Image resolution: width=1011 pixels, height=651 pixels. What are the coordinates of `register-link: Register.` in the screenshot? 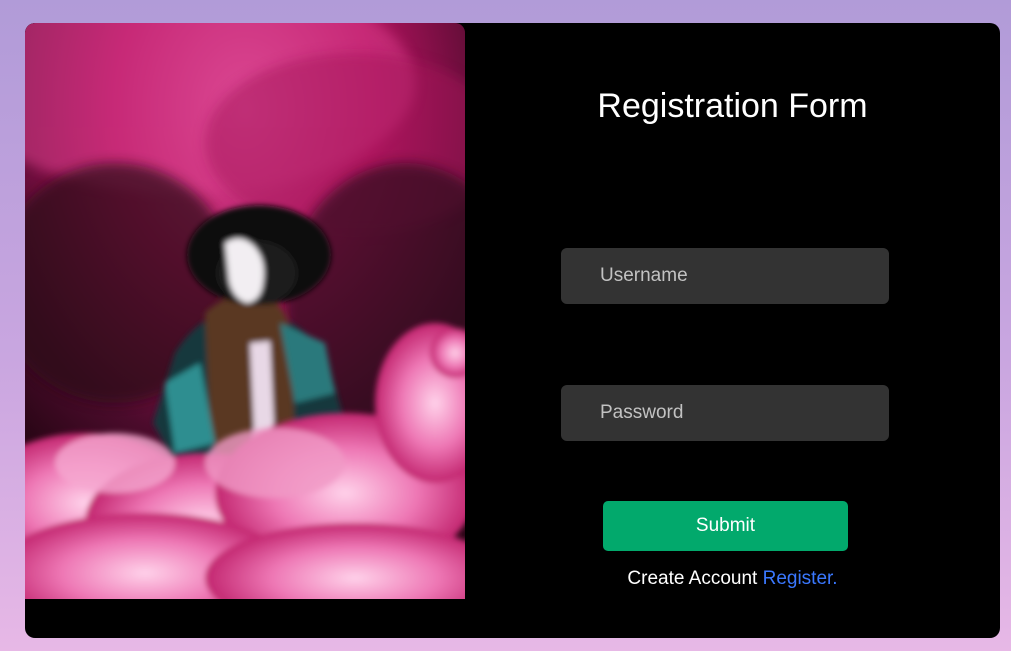 It's located at (800, 578).